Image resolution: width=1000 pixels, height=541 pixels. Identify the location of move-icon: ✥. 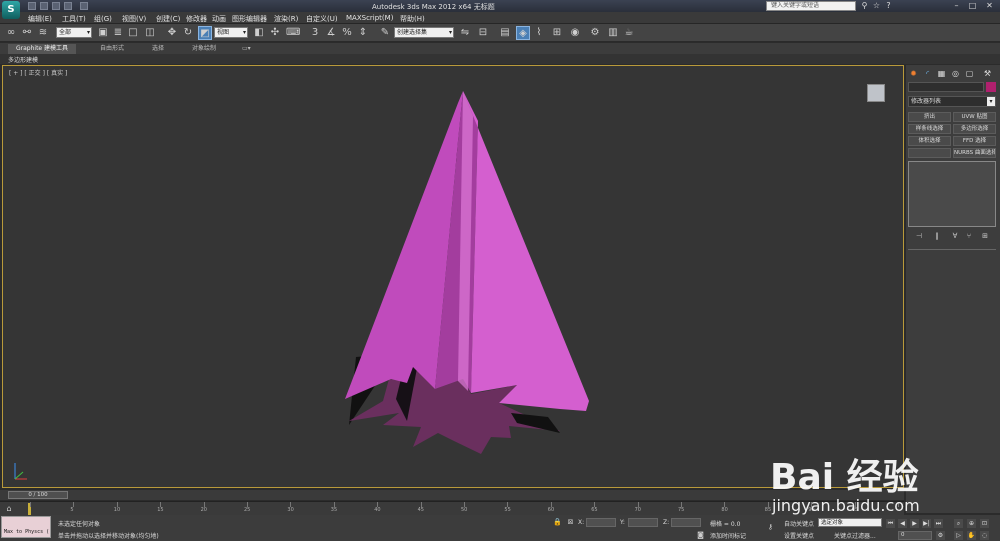
(172, 33).